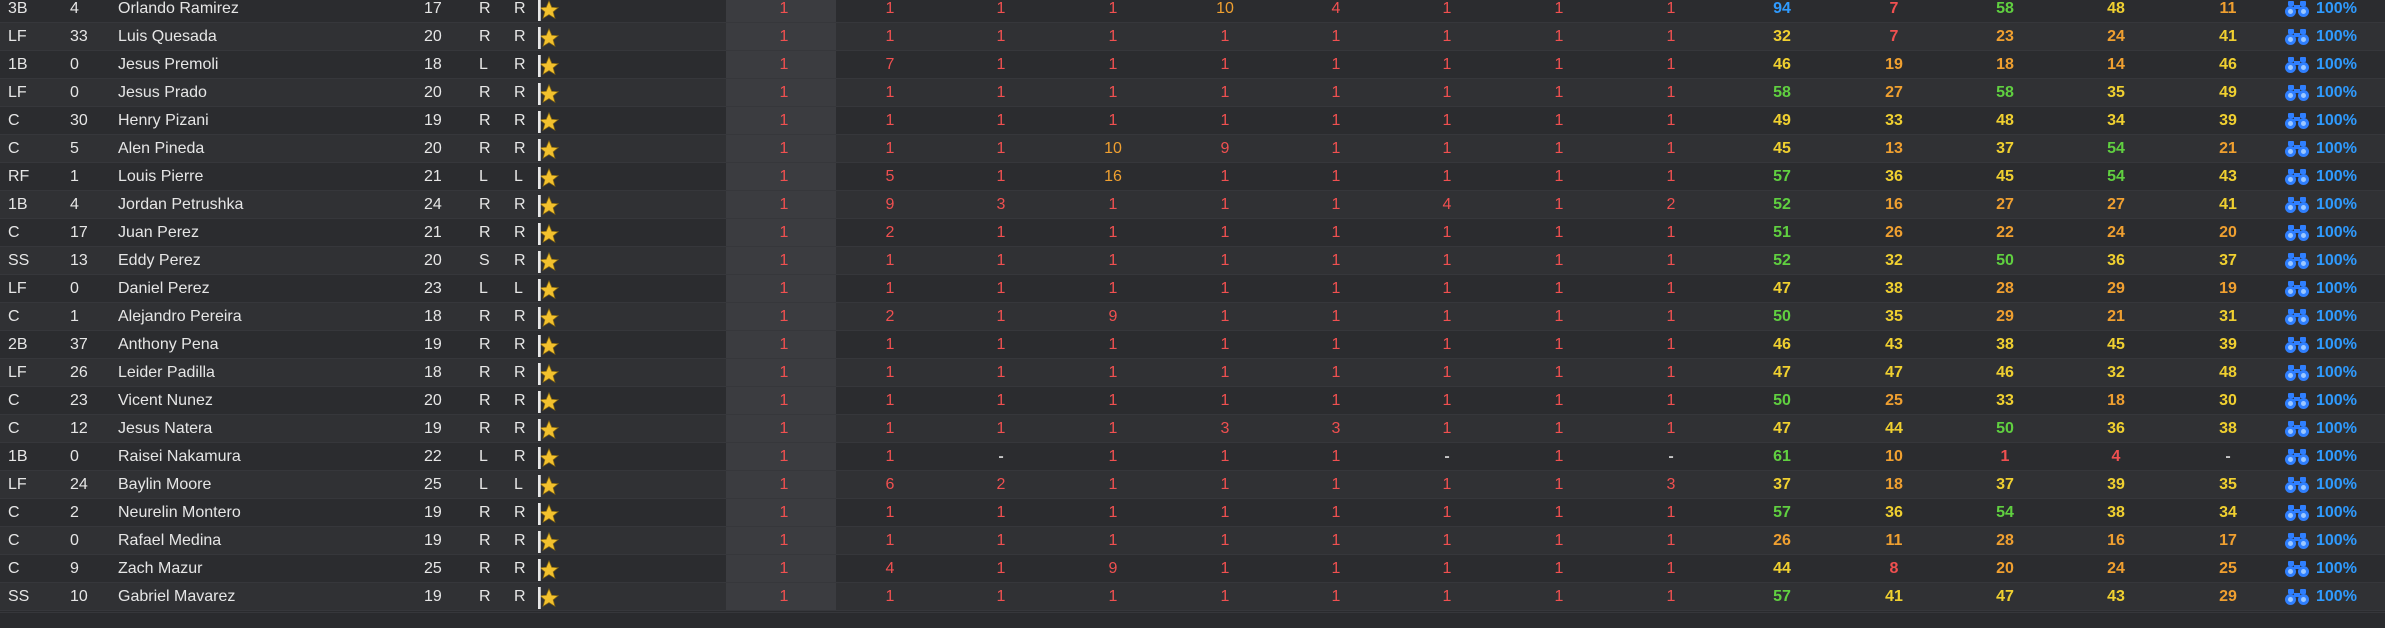 This screenshot has width=2385, height=628. I want to click on rating-cell: 9, so click(1225, 148).